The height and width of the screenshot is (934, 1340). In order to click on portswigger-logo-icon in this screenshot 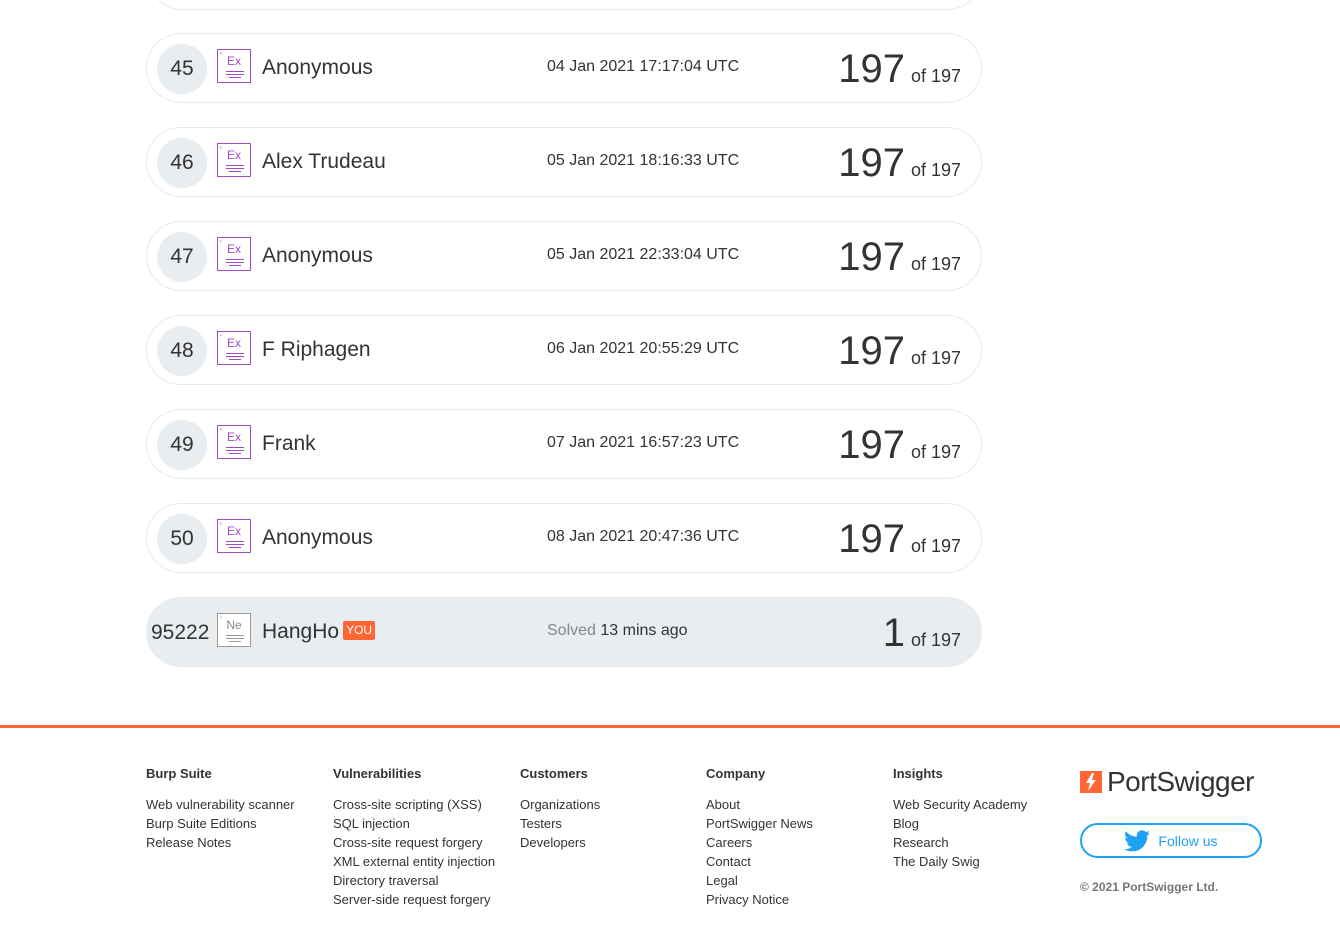, I will do `click(1091, 782)`.